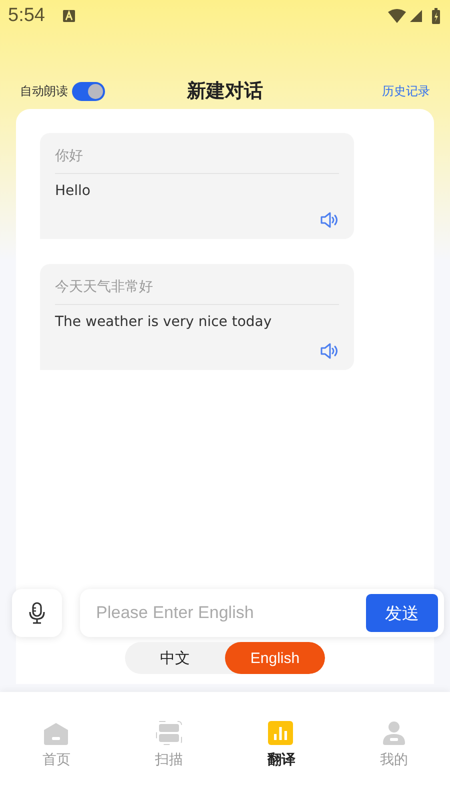  I want to click on send-button: 发送, so click(402, 613).